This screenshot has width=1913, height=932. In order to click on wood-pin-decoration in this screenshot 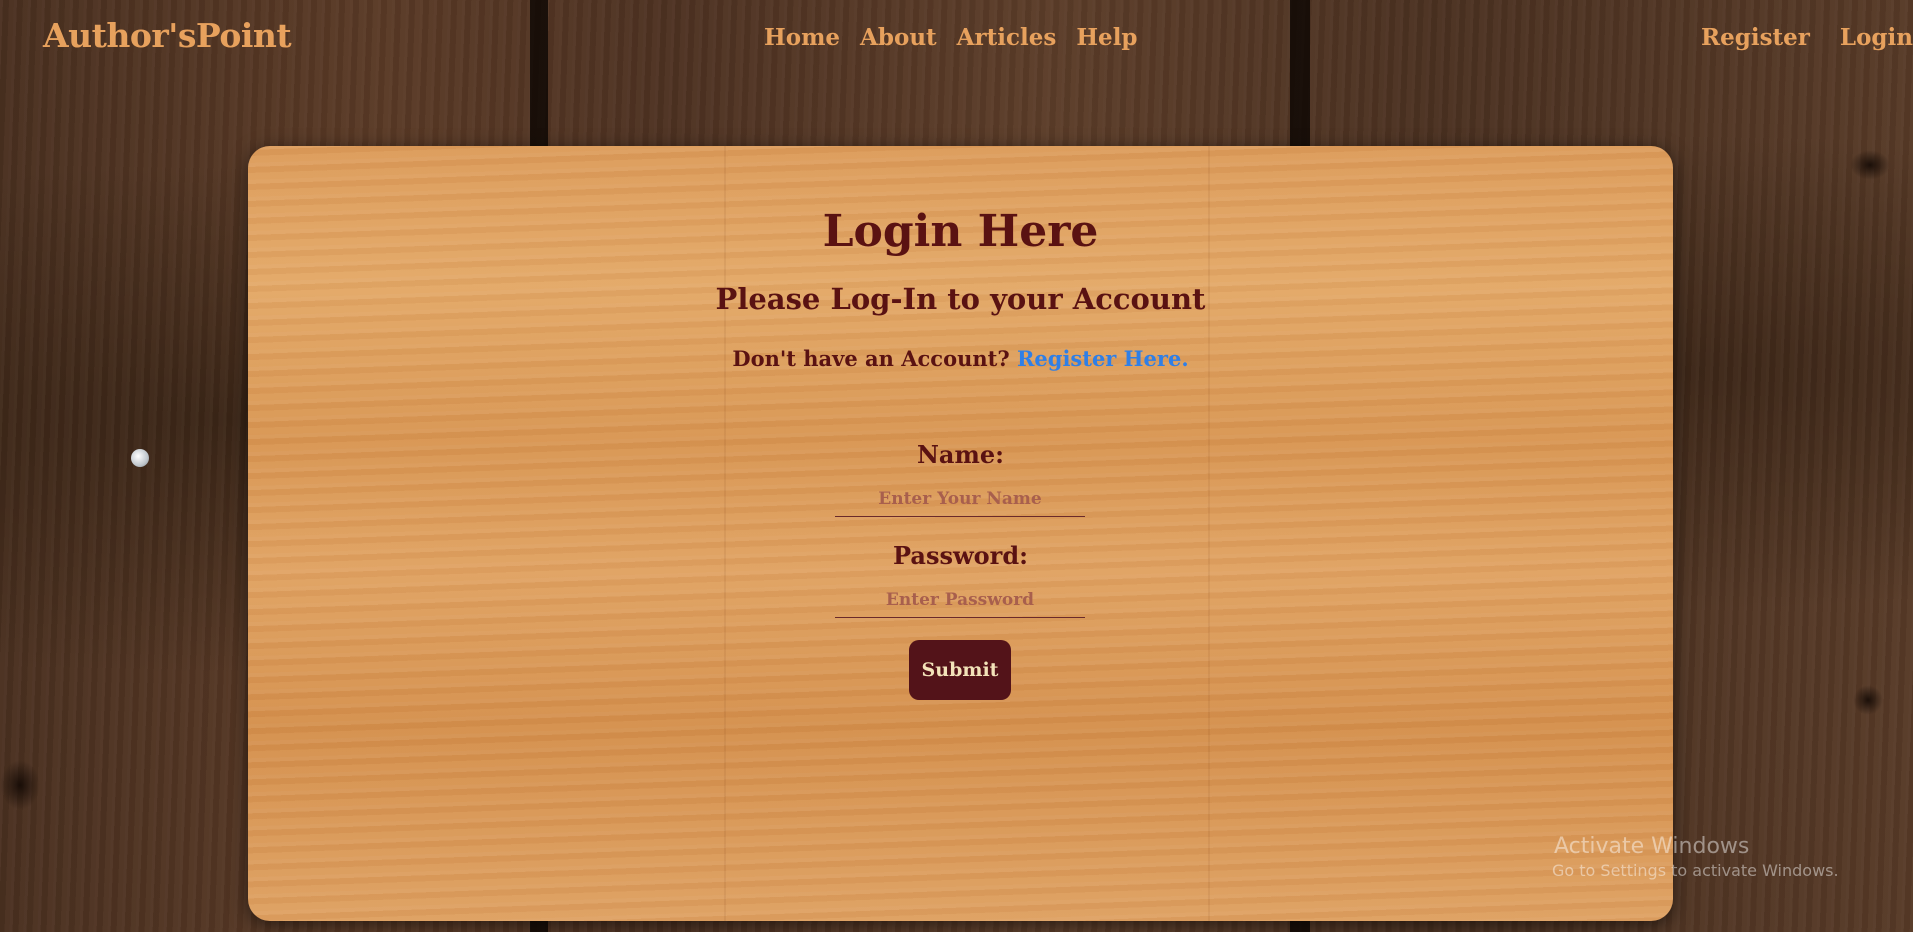, I will do `click(140, 458)`.